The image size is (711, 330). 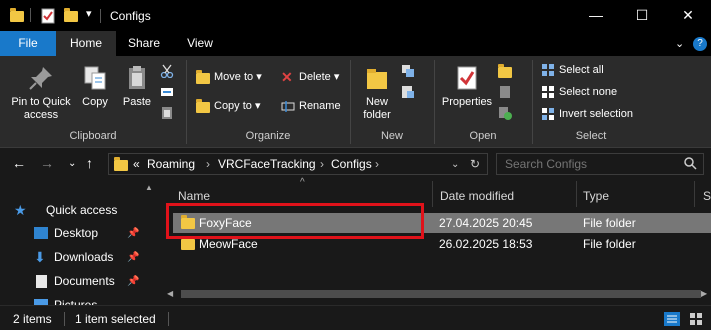 I want to click on select-all-button: Select all, so click(x=572, y=70).